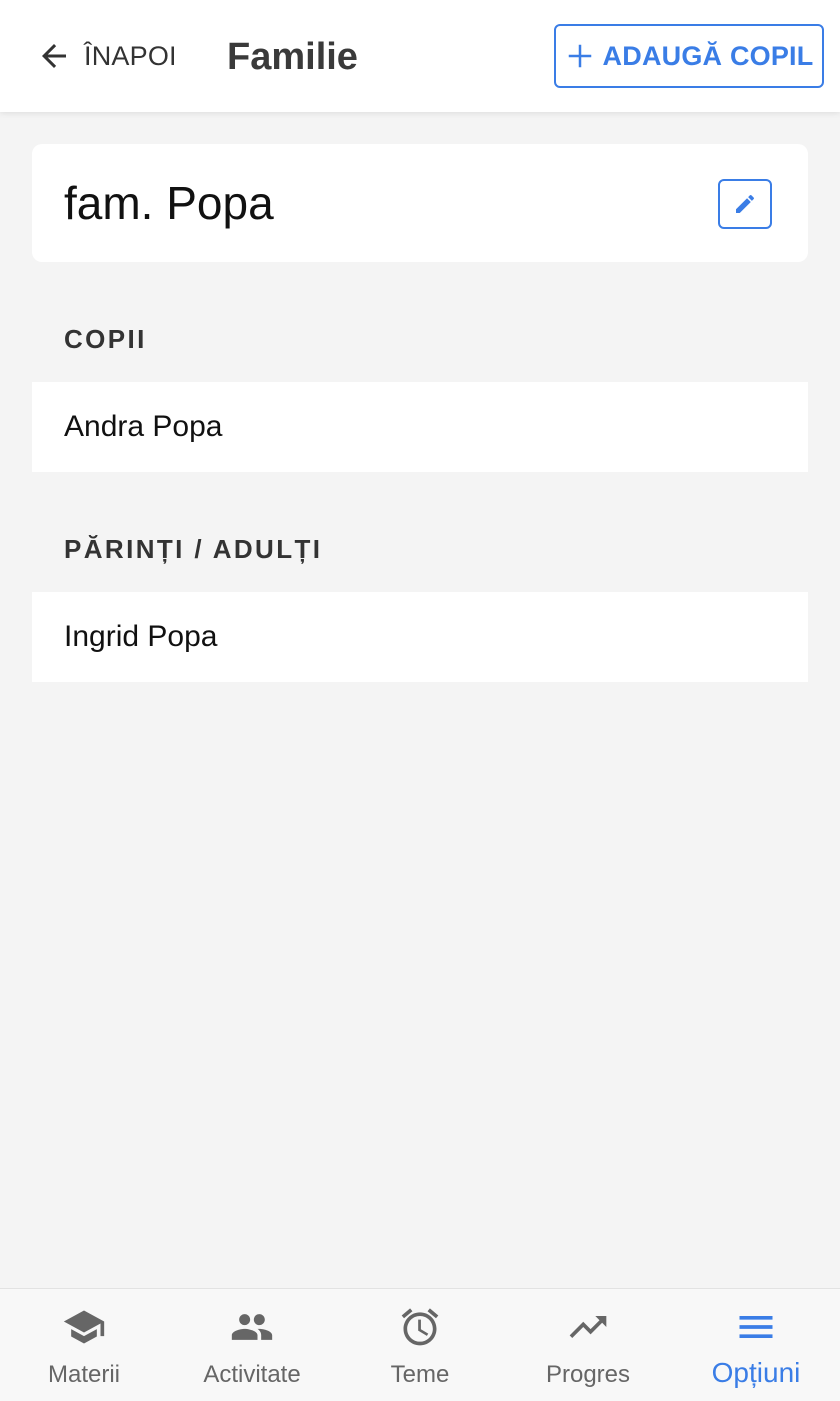 This screenshot has width=840, height=1401. I want to click on plus-icon, so click(579, 56).